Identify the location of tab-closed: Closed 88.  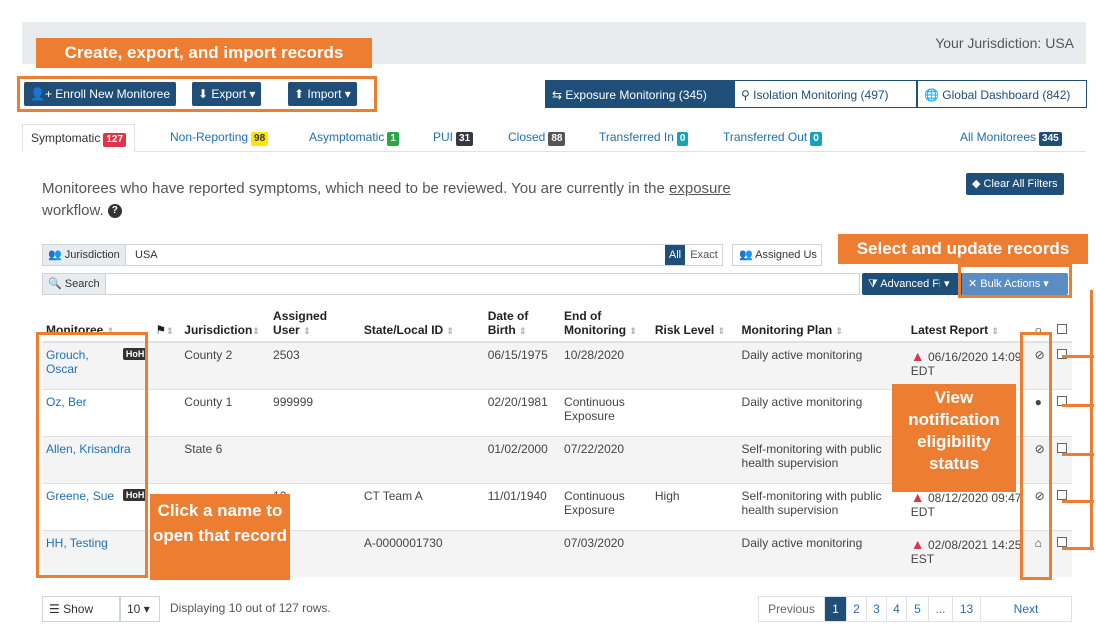
(537, 138).